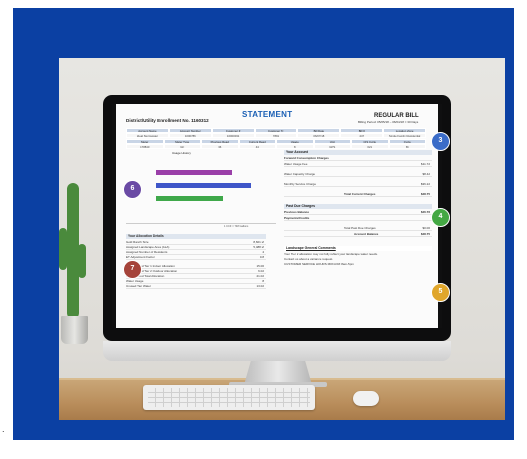 This screenshot has width=527, height=459. What do you see at coordinates (135, 281) in the screenshot?
I see `billing-period-row-label: Water Usage` at bounding box center [135, 281].